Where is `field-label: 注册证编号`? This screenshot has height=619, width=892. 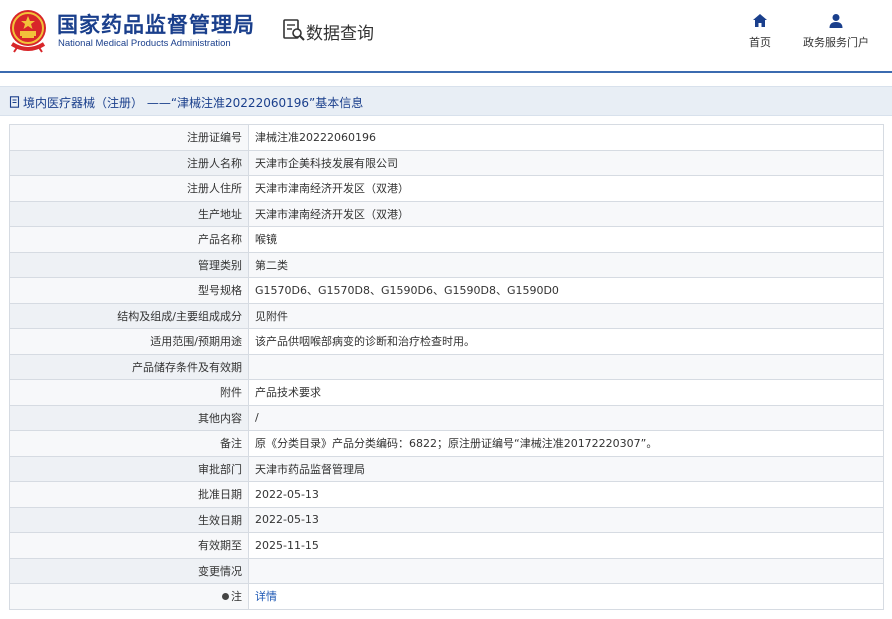
field-label: 注册证编号 is located at coordinates (129, 137).